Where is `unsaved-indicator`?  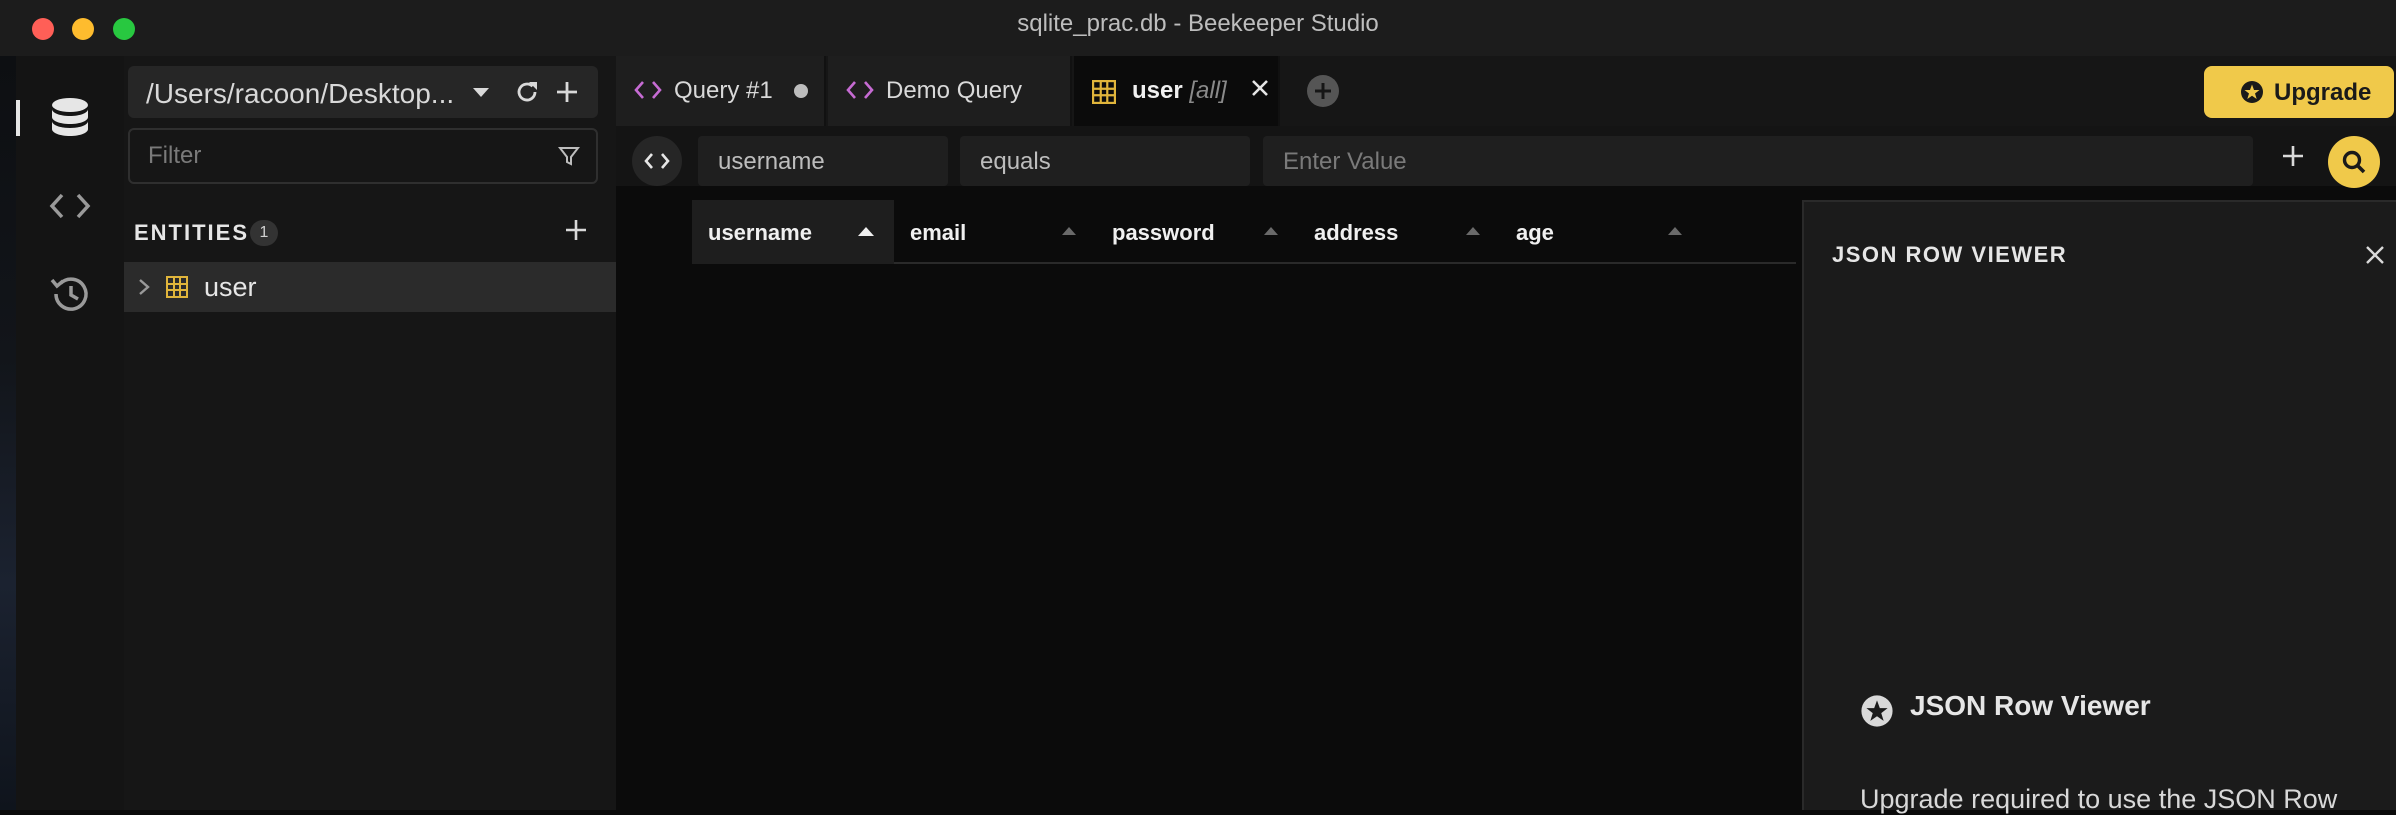
unsaved-indicator is located at coordinates (801, 91).